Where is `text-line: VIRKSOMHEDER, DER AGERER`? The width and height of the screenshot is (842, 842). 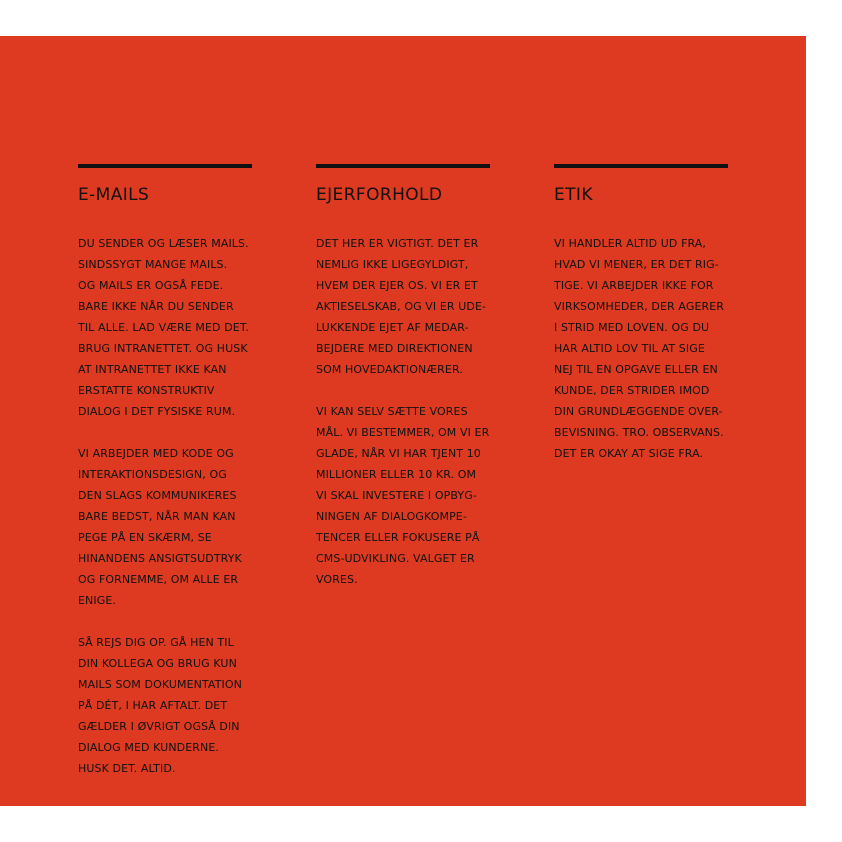 text-line: VIRKSOMHEDER, DER AGERER is located at coordinates (639, 306).